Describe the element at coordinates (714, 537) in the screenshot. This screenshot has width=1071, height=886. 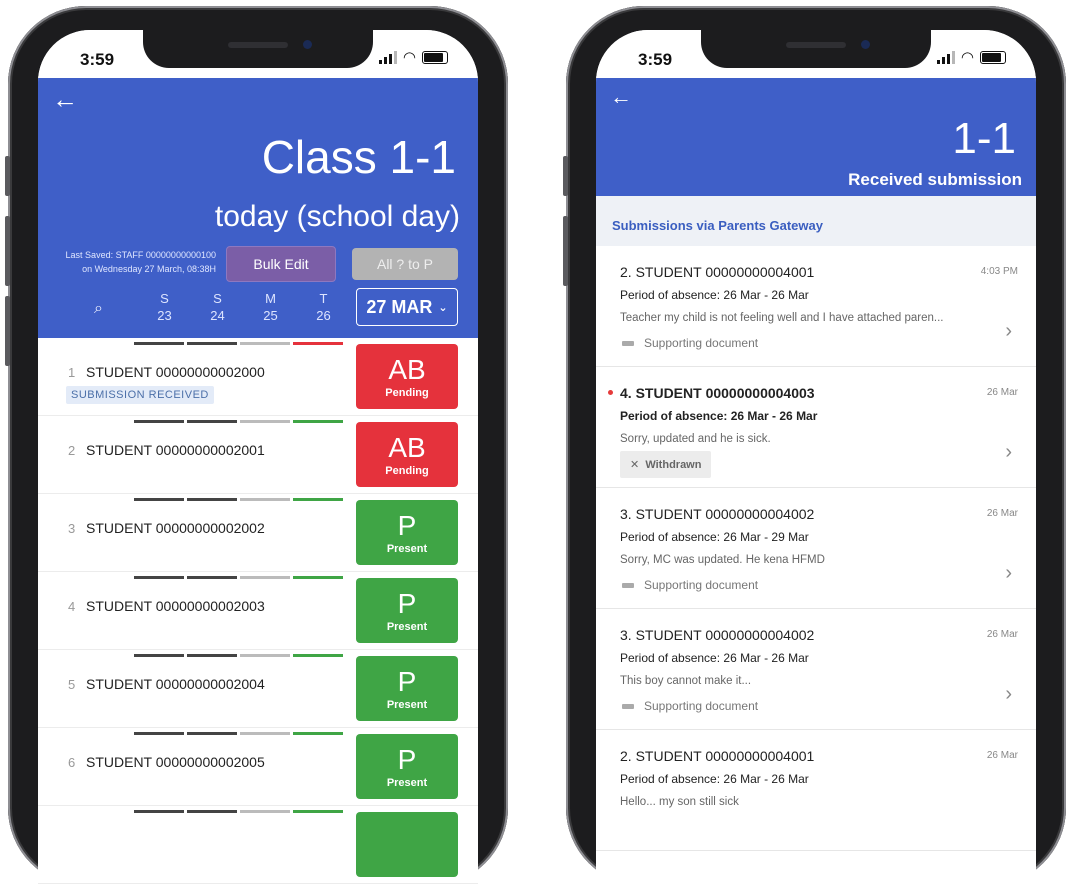
I see `absence-period: Period of absence: 26 Mar - 29 Mar` at that location.